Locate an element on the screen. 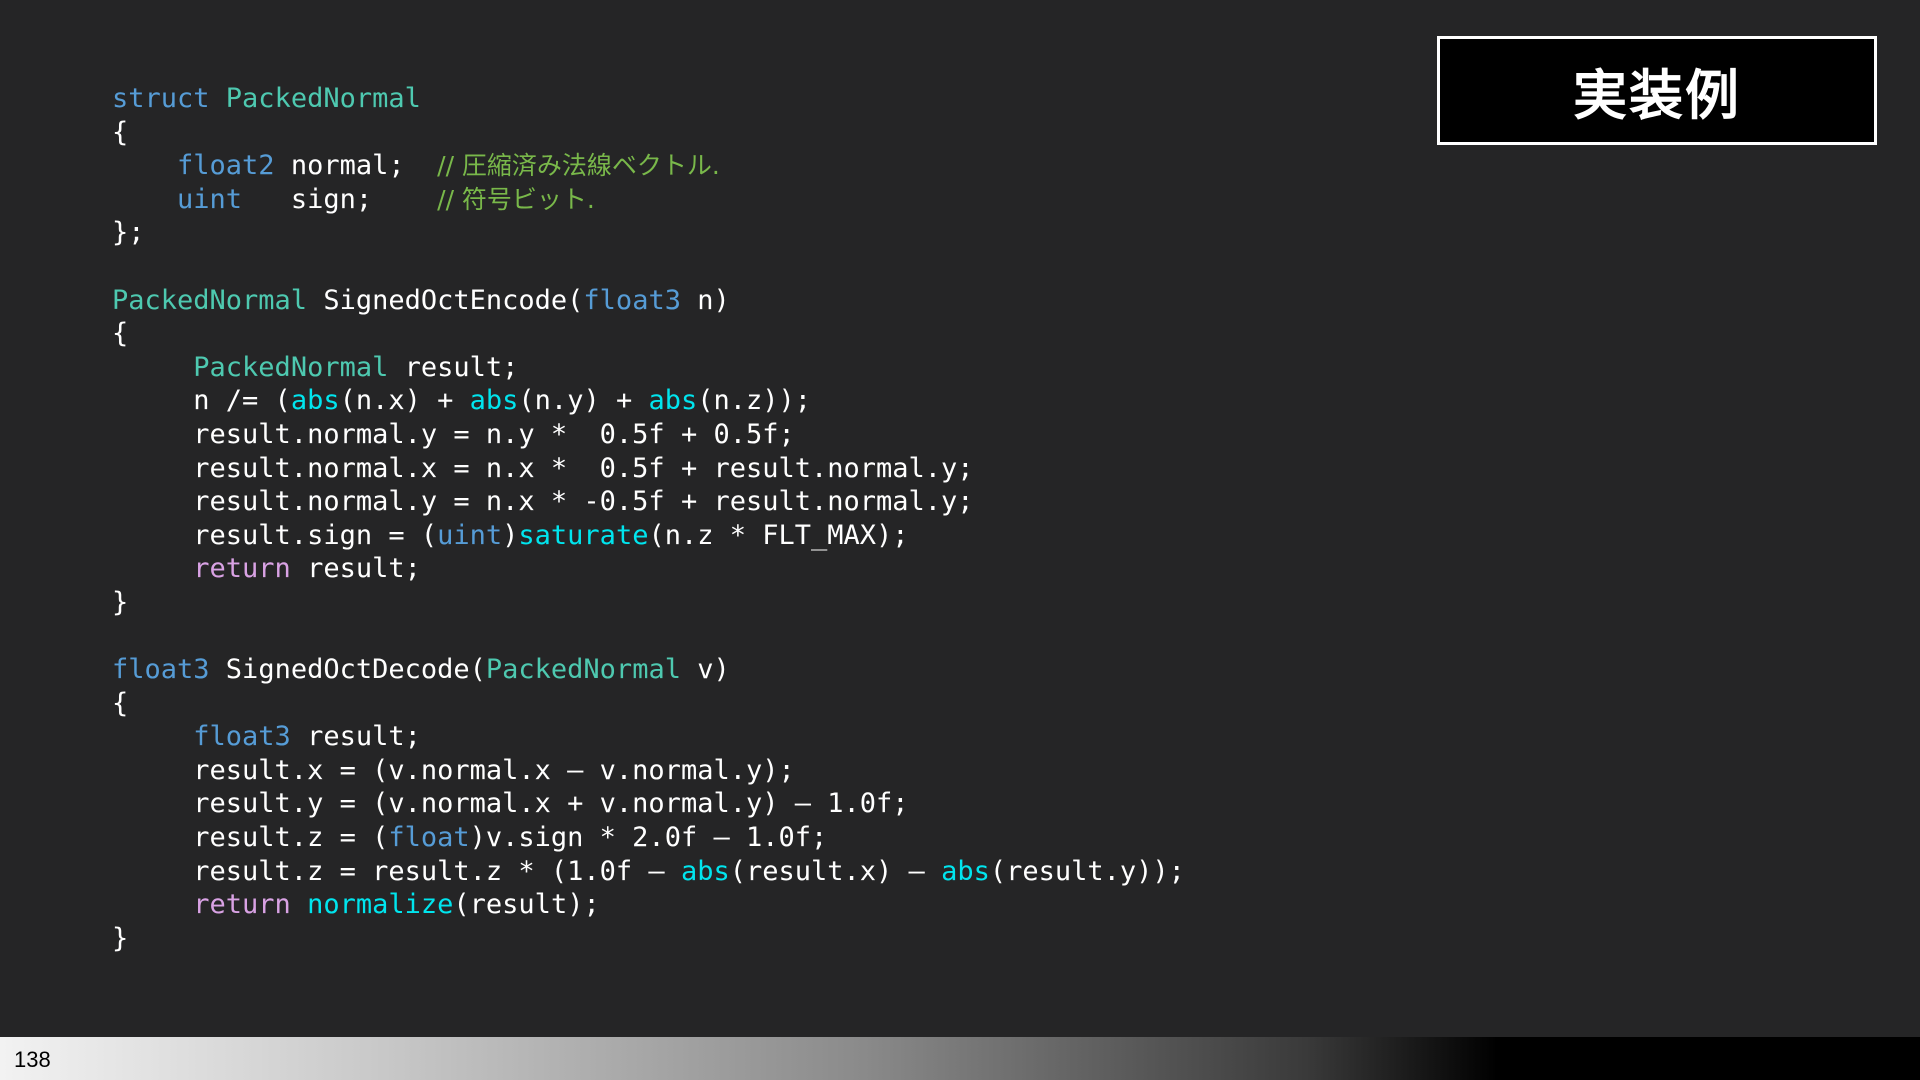  code-line: float2 normal; // 圧縮済み法線ベクトル. is located at coordinates (648, 166).